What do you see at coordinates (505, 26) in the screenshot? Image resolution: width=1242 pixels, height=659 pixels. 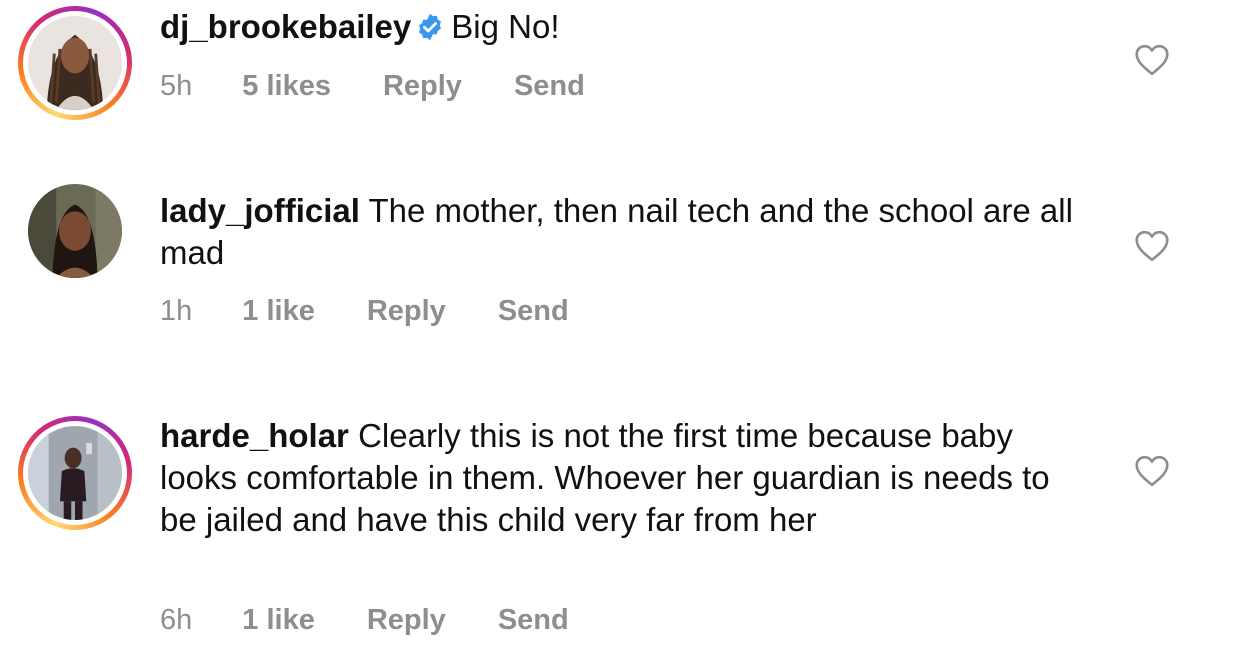 I see `comment-body: Big No!` at bounding box center [505, 26].